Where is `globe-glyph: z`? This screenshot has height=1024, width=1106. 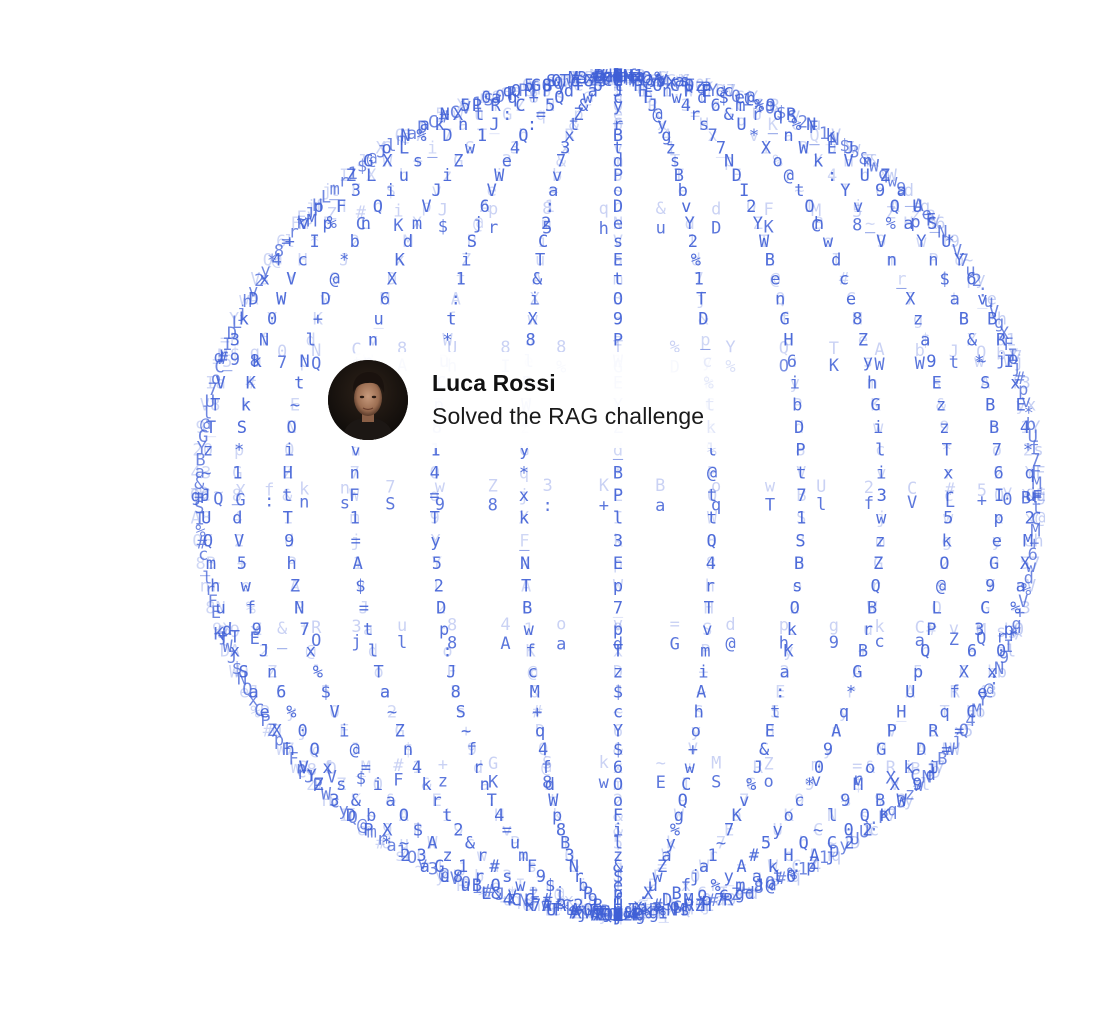
globe-glyph: z is located at coordinates (511, 898).